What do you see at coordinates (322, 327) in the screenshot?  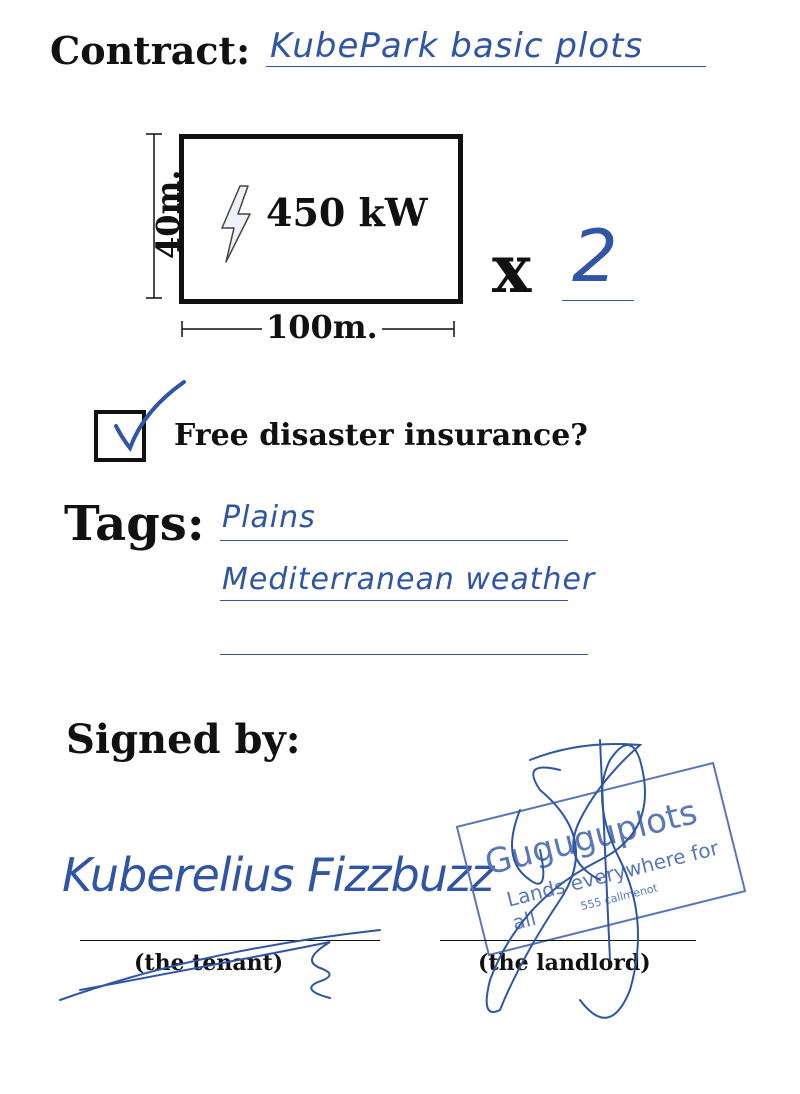 I see `plot-width-label: 100m.` at bounding box center [322, 327].